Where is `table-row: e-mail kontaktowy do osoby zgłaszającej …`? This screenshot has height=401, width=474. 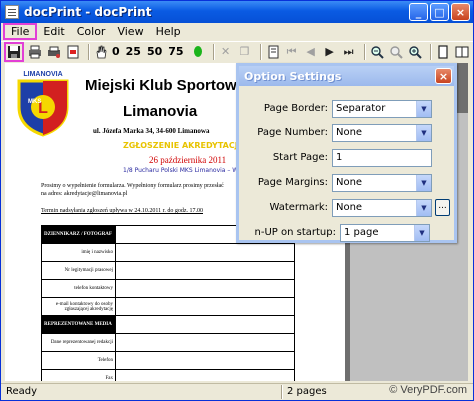
table-row: e-mail kontaktowy do osoby zgłaszającej … is located at coordinates (168, 306).